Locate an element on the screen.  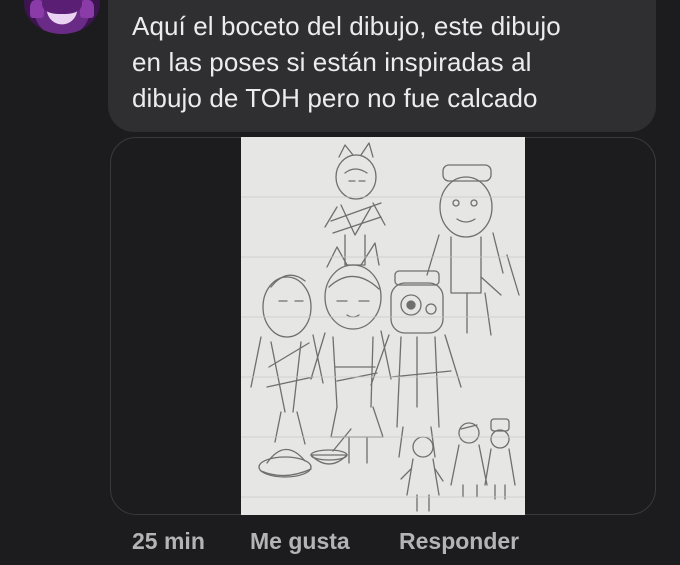
sketch-figure-left is located at coordinates (287, 359).